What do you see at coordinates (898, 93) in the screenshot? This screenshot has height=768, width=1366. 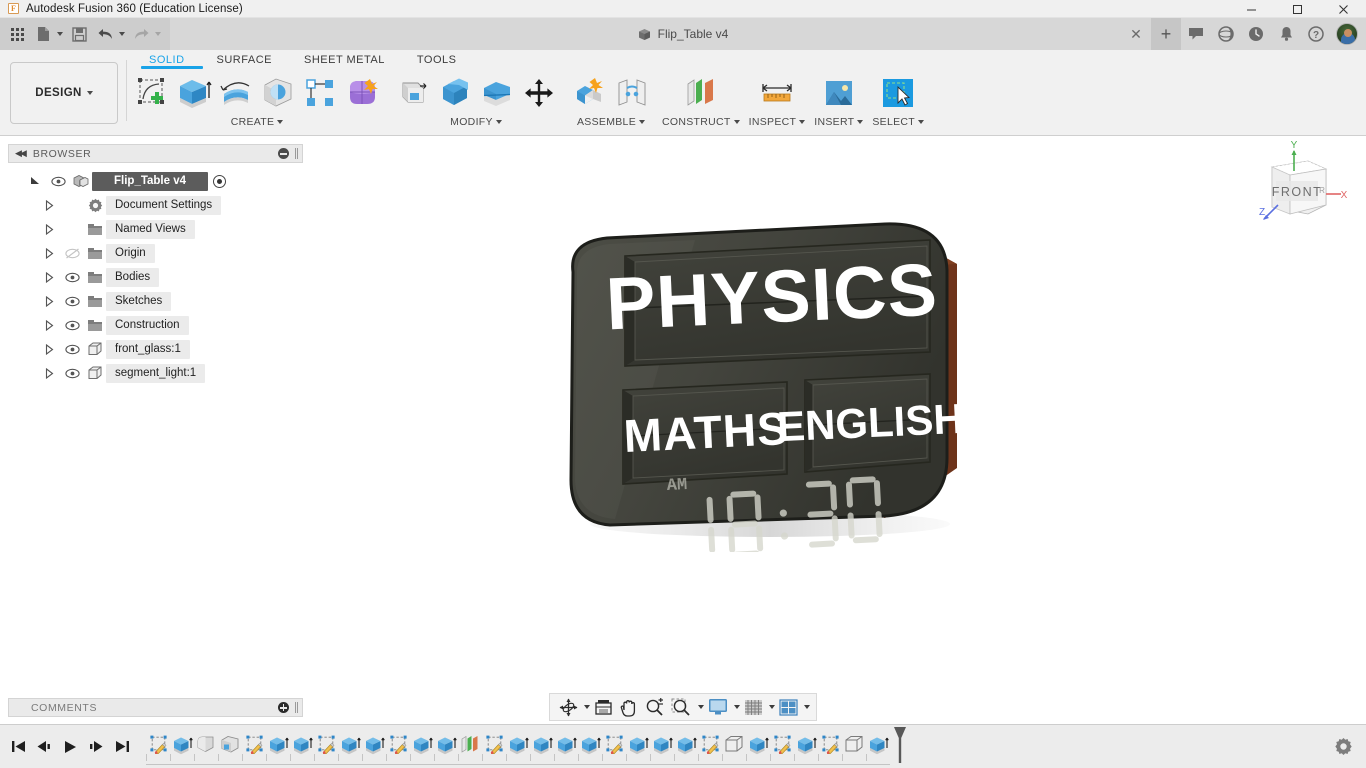 I see `select-tool` at bounding box center [898, 93].